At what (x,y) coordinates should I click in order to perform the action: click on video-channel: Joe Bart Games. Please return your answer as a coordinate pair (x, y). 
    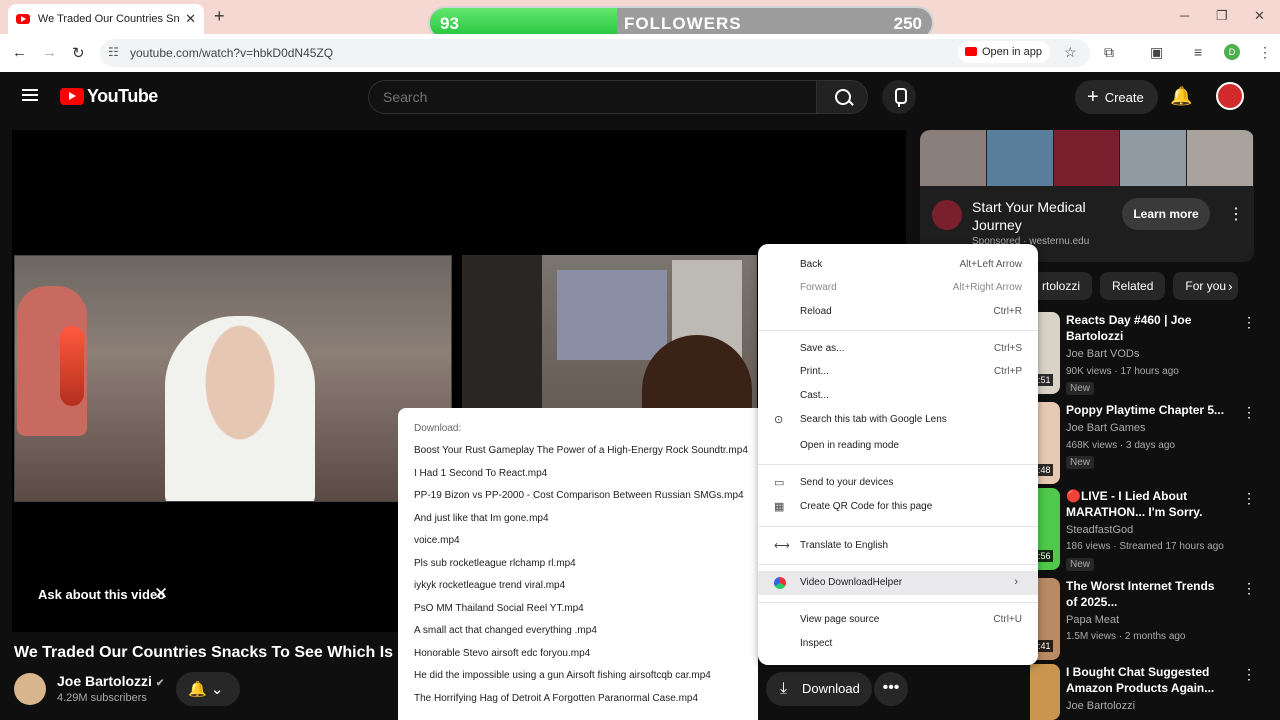
    Looking at the image, I should click on (1105, 428).